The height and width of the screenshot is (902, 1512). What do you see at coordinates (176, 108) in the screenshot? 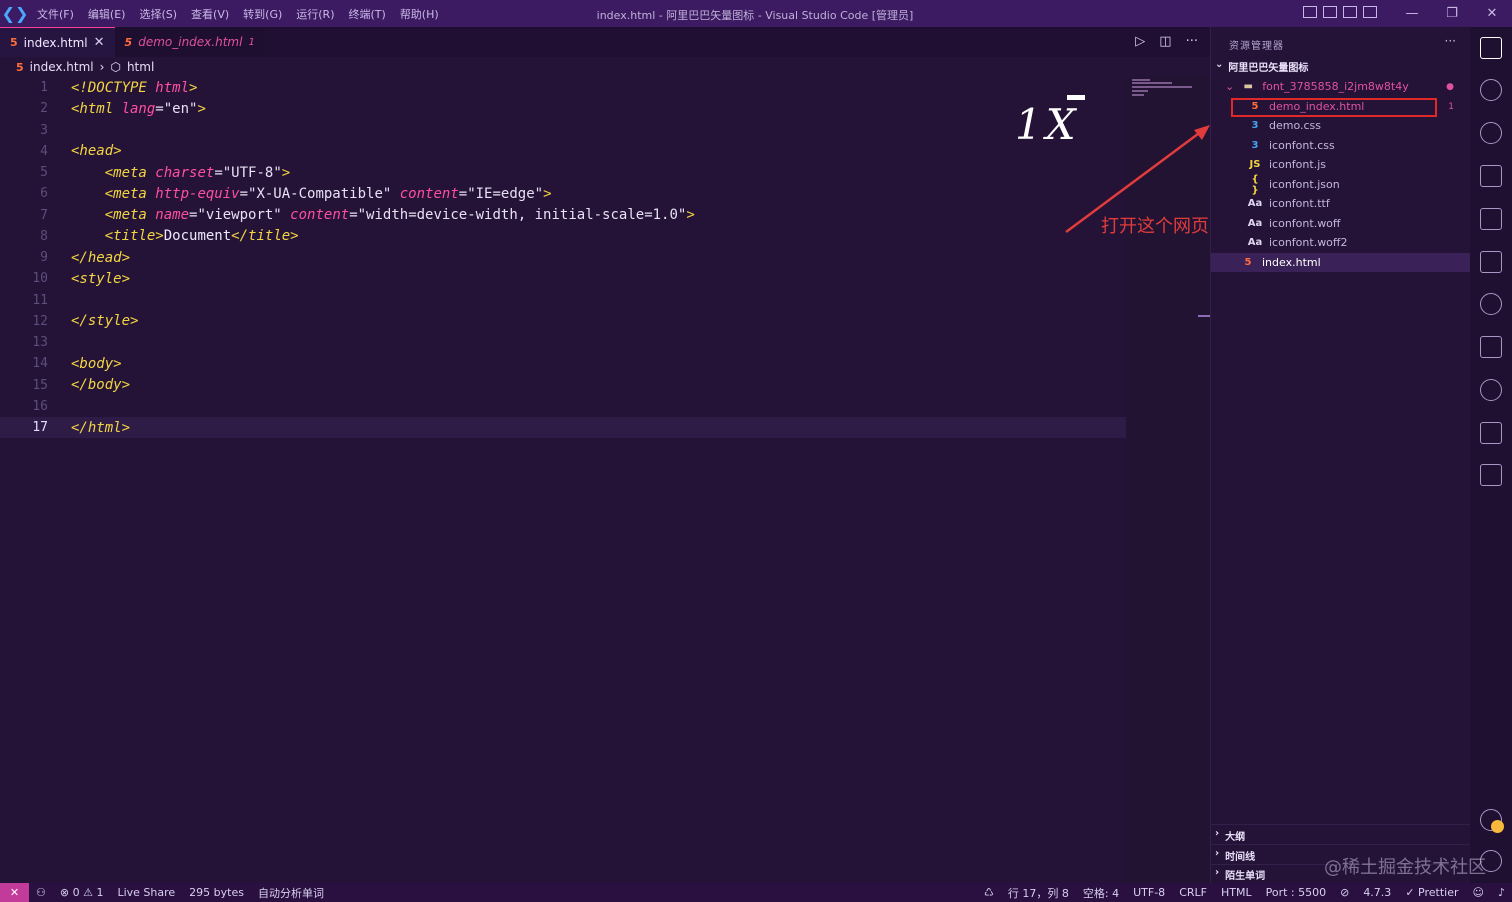
I see `code-token: ="en"` at bounding box center [176, 108].